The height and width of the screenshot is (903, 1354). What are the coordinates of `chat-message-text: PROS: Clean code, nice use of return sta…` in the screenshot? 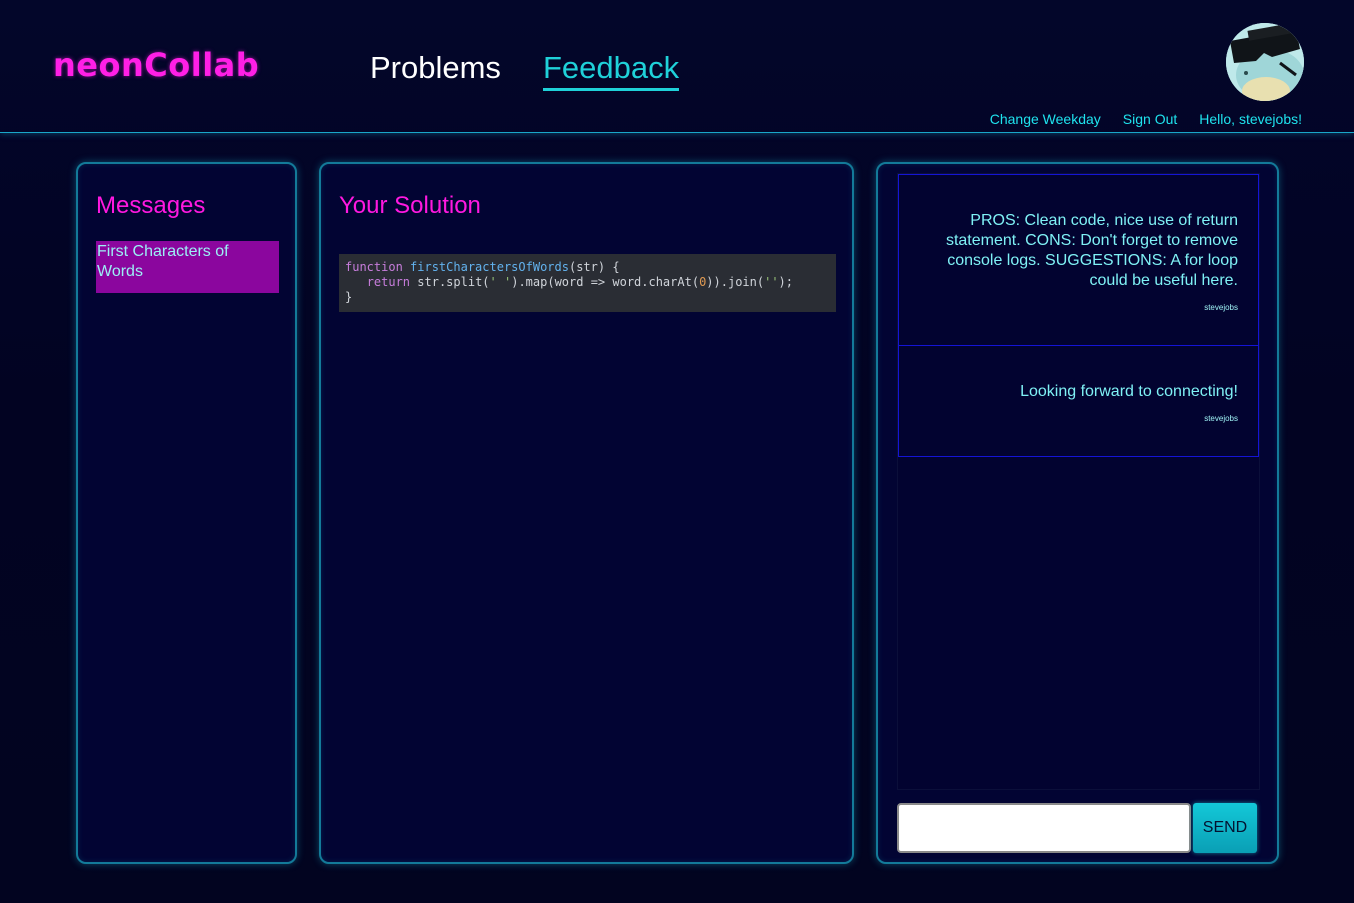 It's located at (1091, 250).